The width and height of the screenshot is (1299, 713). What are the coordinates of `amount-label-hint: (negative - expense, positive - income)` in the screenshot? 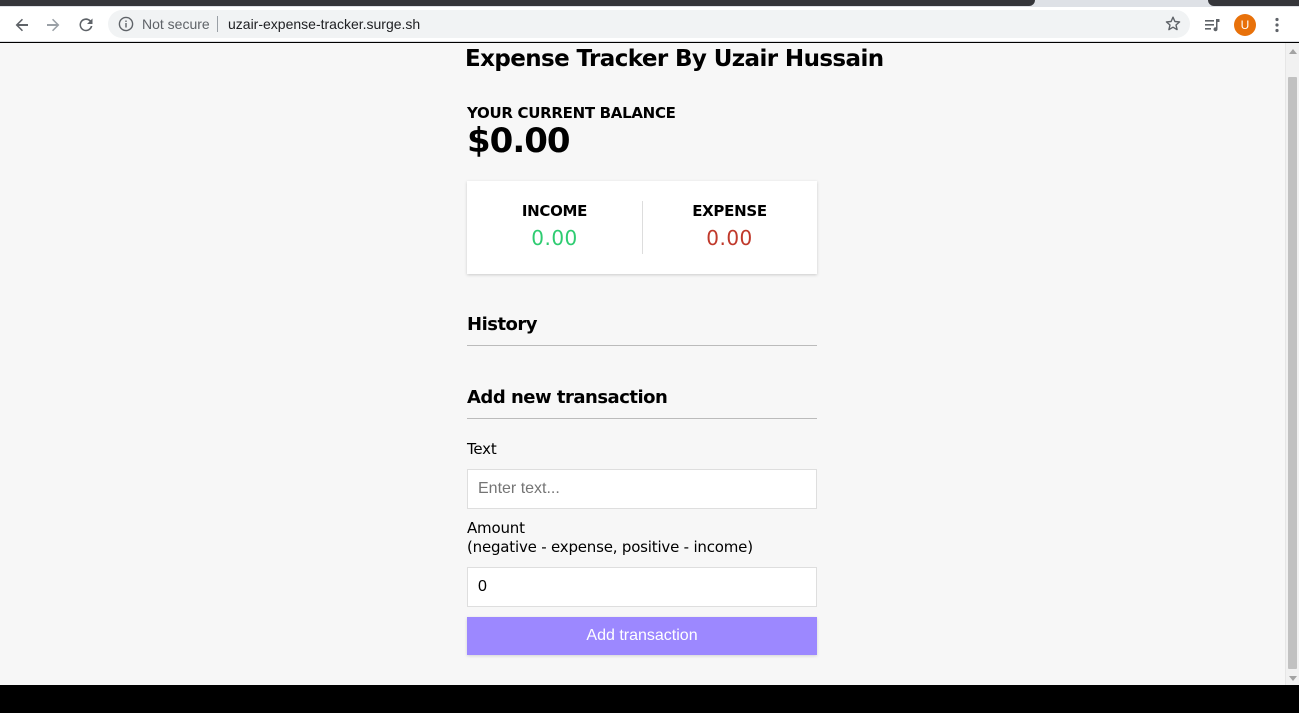 It's located at (610, 547).